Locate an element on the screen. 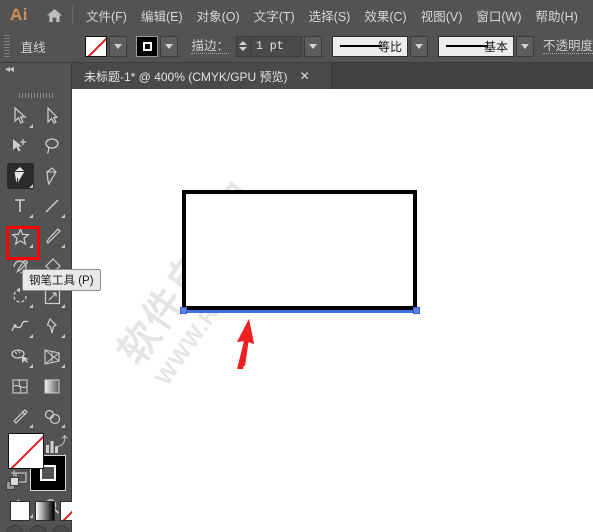 This screenshot has height=532, width=593. perspective-grid-tool is located at coordinates (52, 356).